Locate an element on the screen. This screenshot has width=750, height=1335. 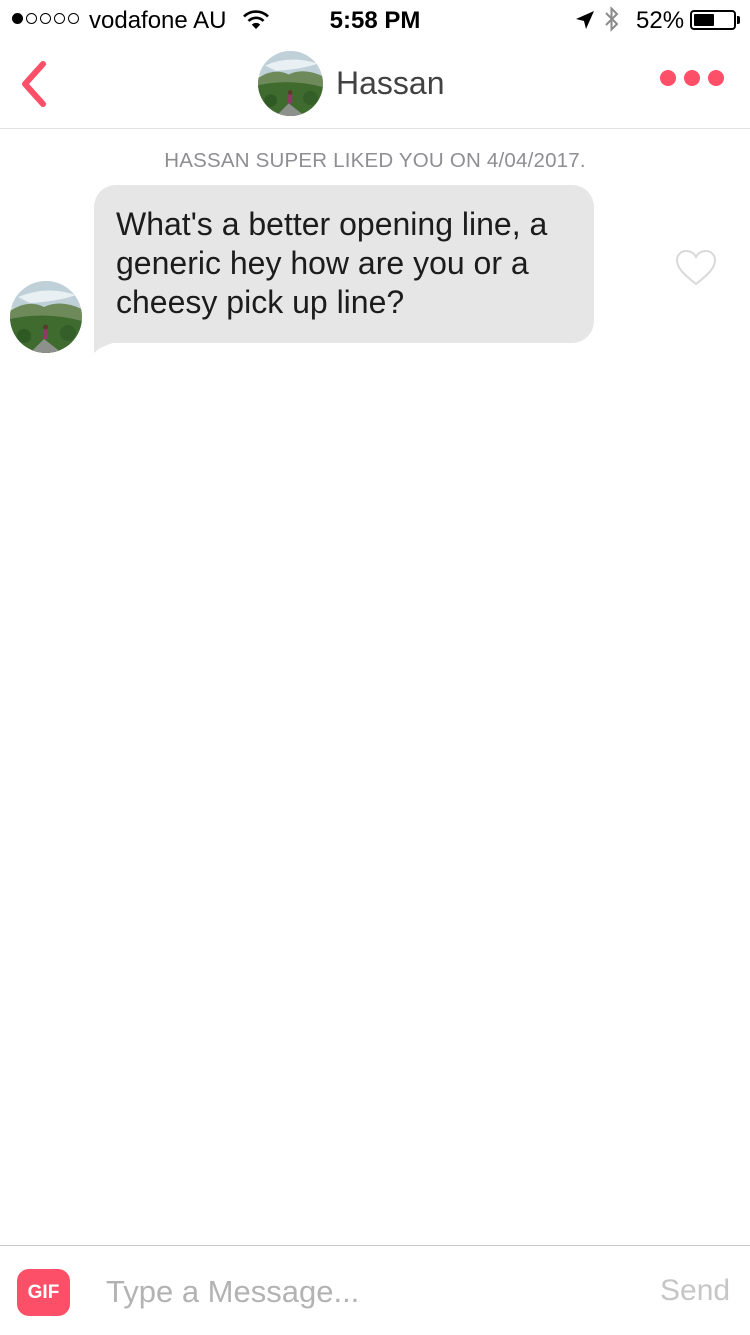
chat-header: Hassan is located at coordinates (375, 84).